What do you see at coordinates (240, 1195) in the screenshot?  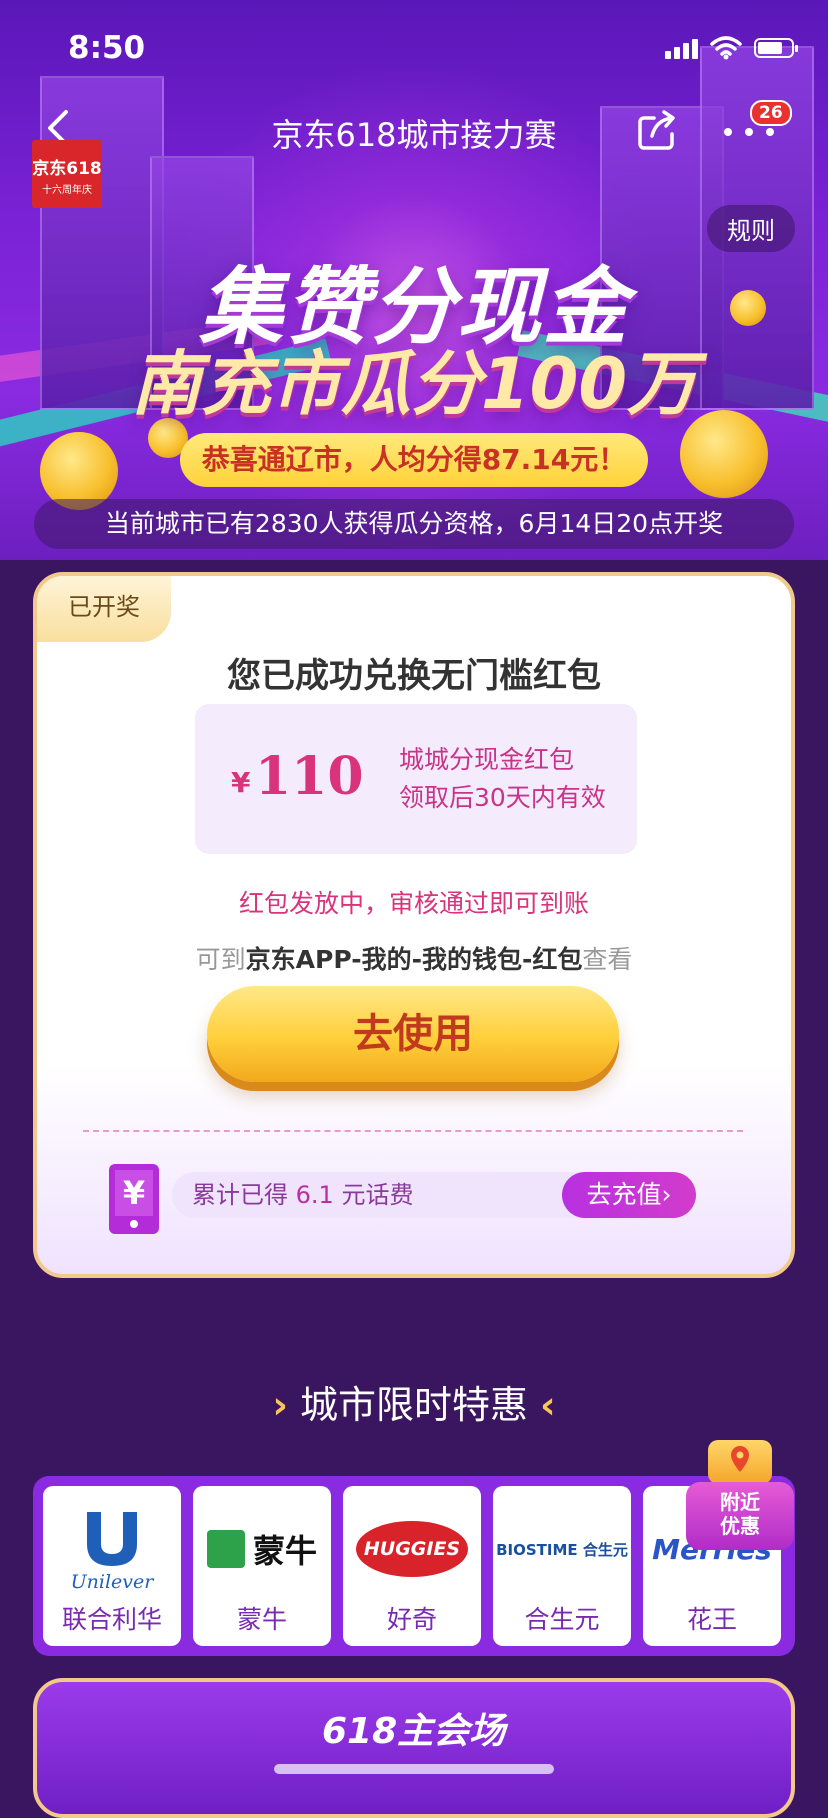 I see `bill-prefix: 累计已得` at bounding box center [240, 1195].